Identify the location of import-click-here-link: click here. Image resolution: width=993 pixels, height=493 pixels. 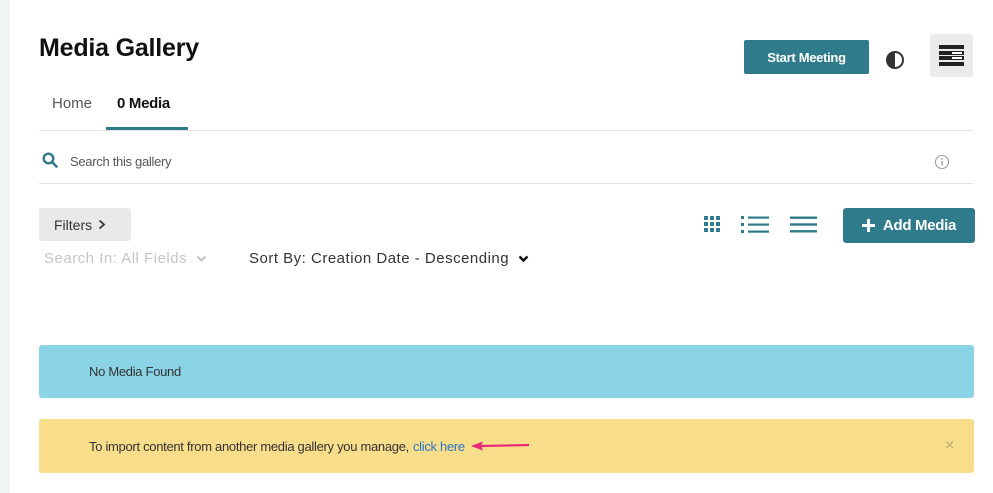
(439, 446).